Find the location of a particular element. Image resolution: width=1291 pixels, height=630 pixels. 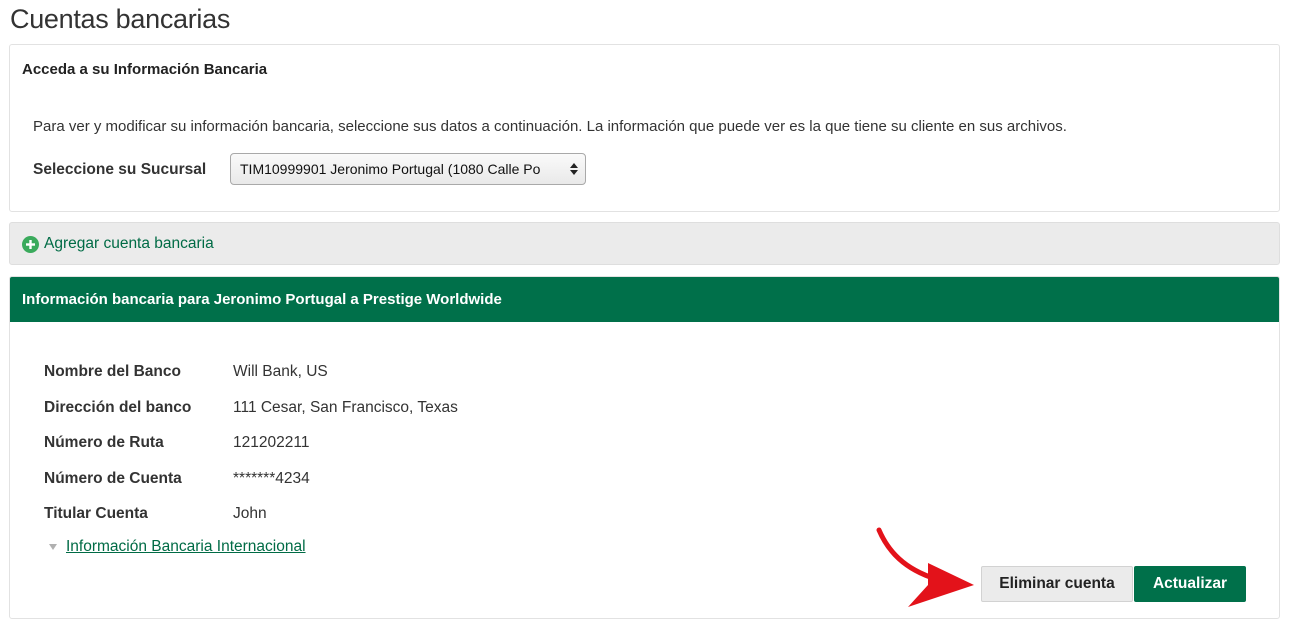

update-button: Actualizar is located at coordinates (1190, 584).